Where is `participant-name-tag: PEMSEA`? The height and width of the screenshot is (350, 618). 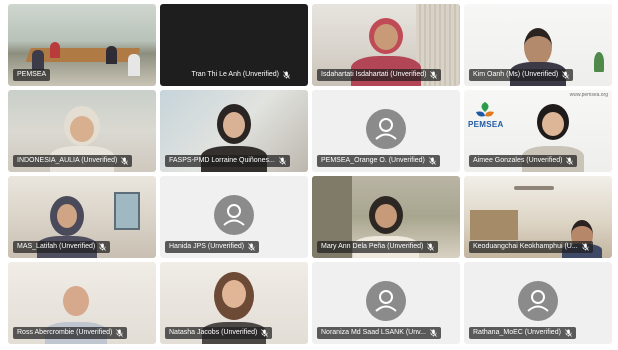
participant-name-tag: PEMSEA is located at coordinates (32, 75).